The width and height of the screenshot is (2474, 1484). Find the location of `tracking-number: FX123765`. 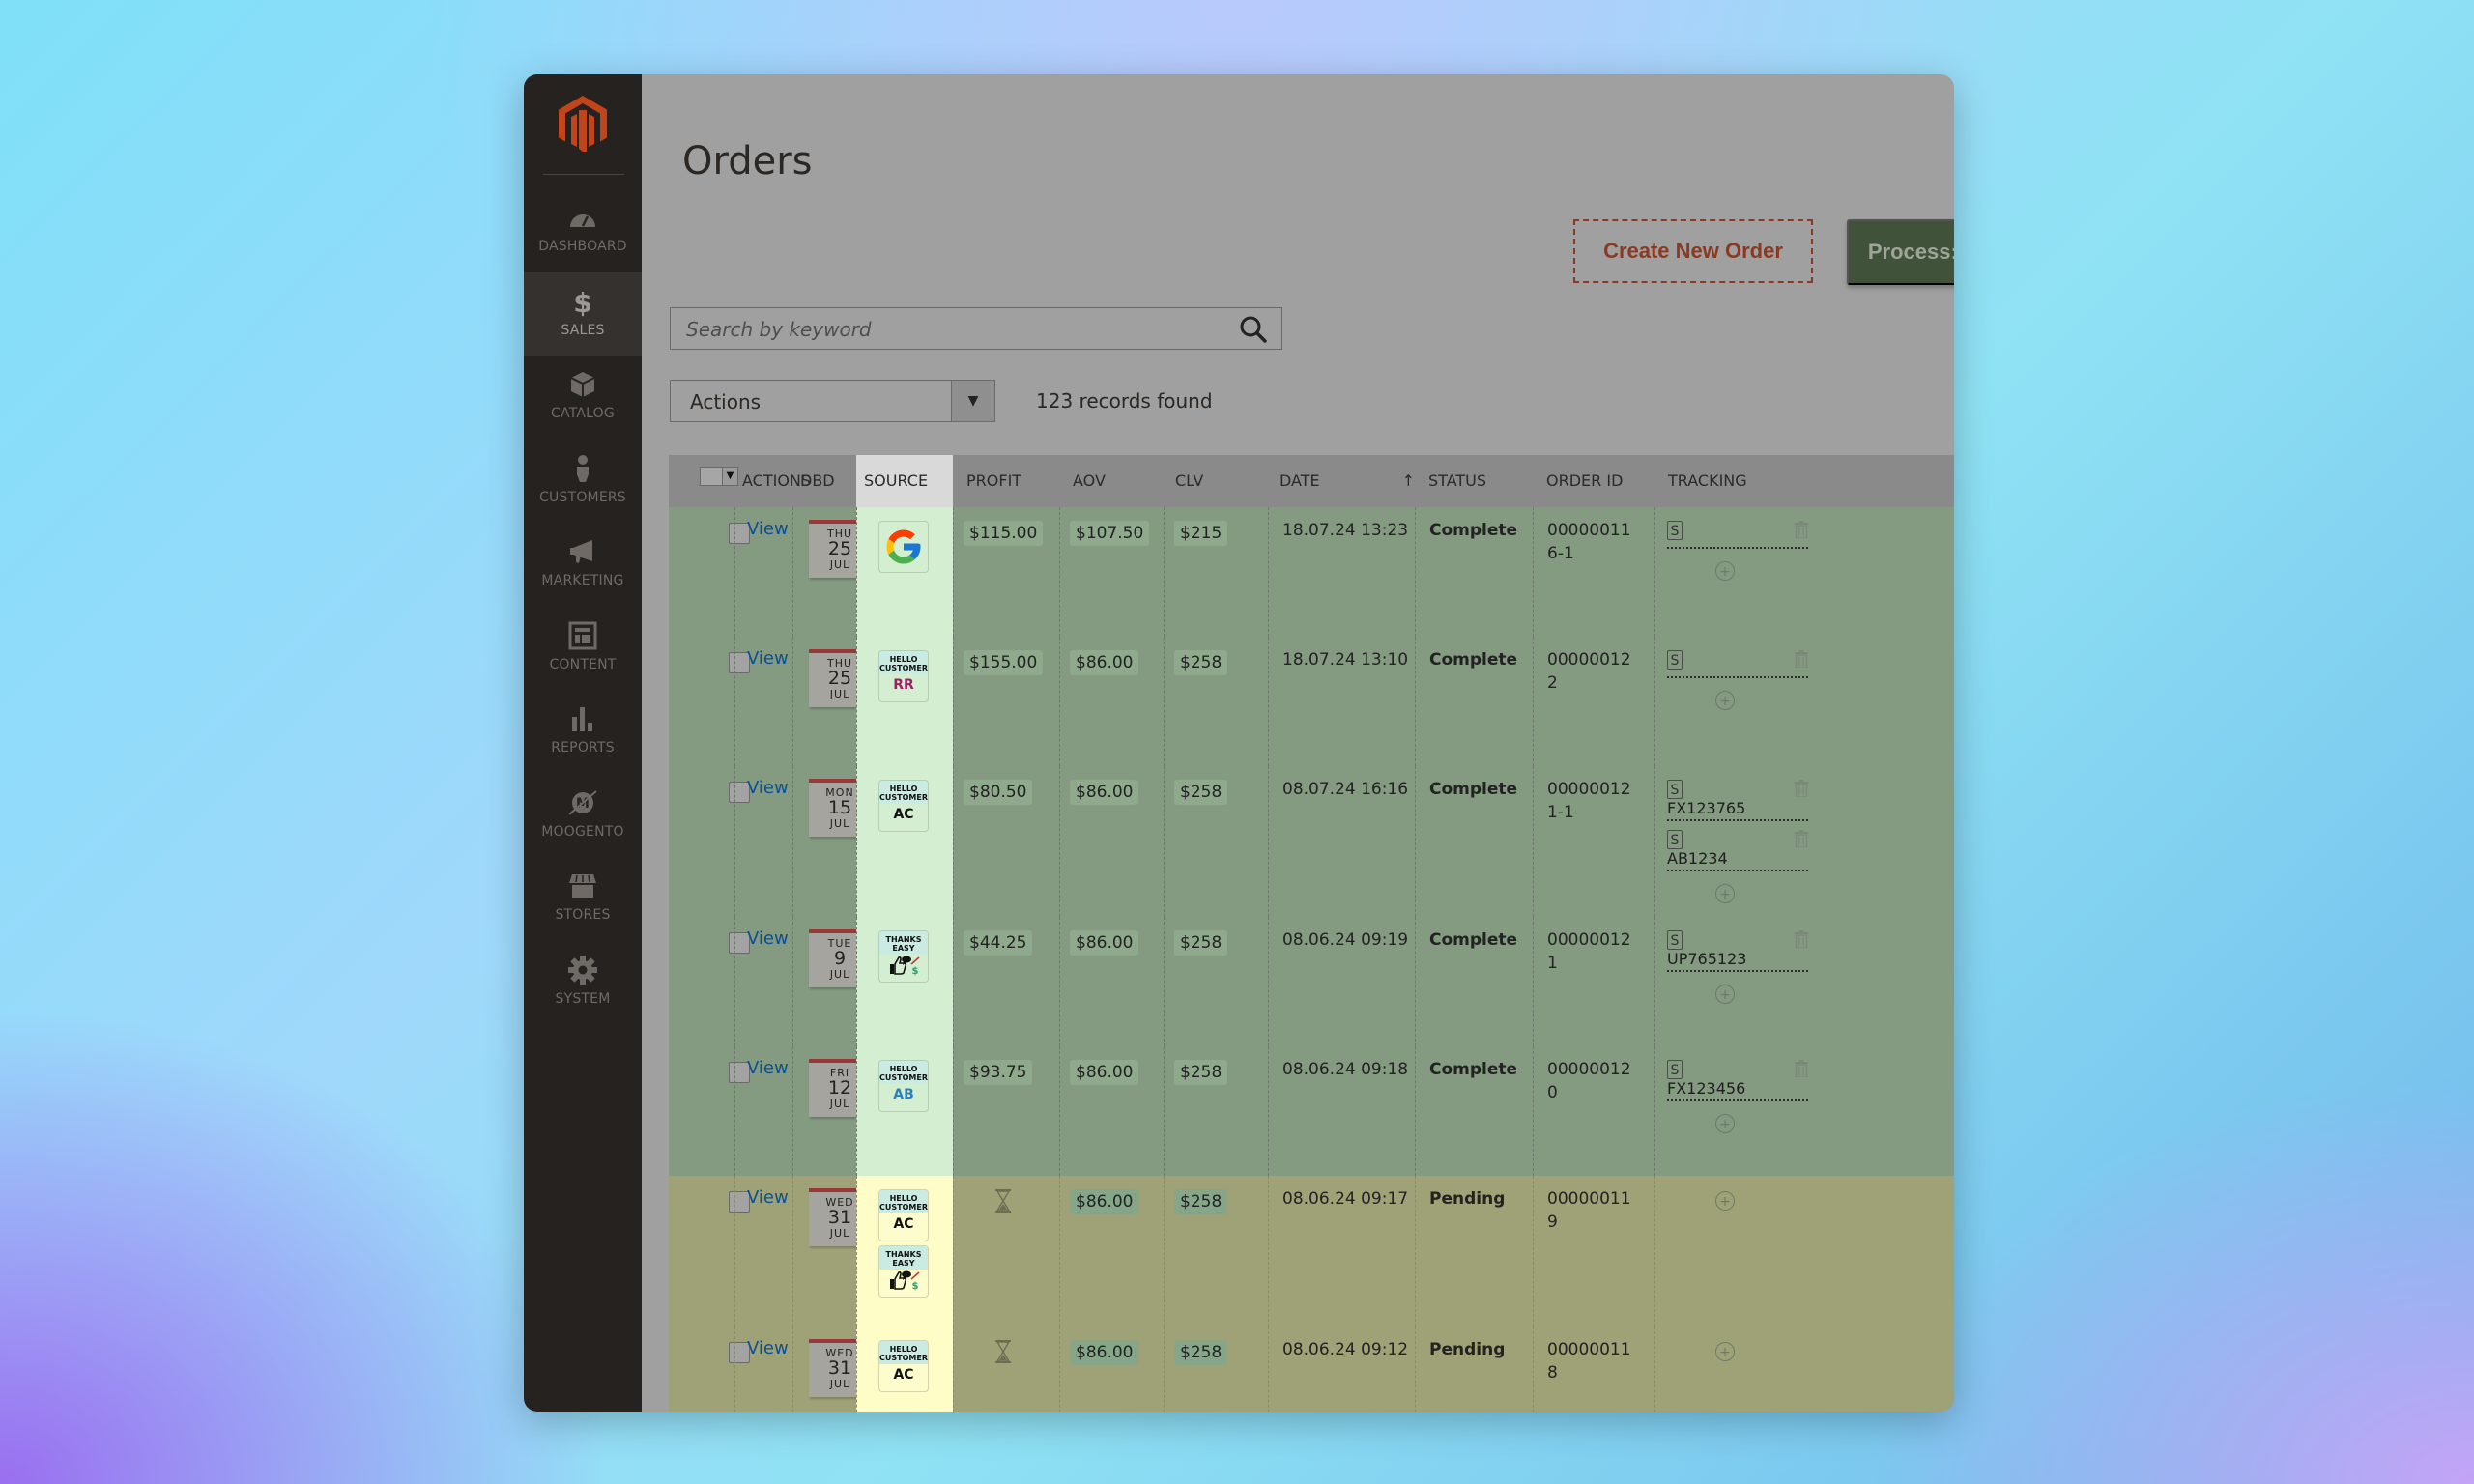

tracking-number: FX123765 is located at coordinates (1738, 810).